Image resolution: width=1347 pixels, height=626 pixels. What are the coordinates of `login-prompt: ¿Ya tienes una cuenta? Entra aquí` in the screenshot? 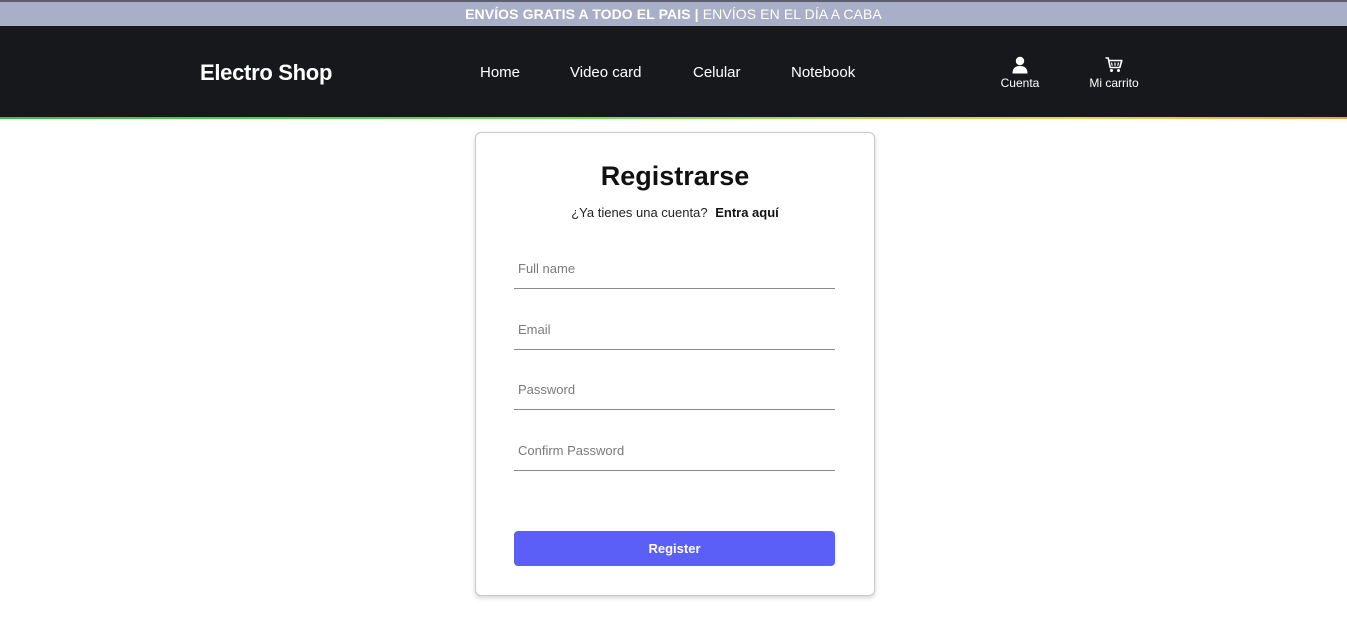 It's located at (675, 212).